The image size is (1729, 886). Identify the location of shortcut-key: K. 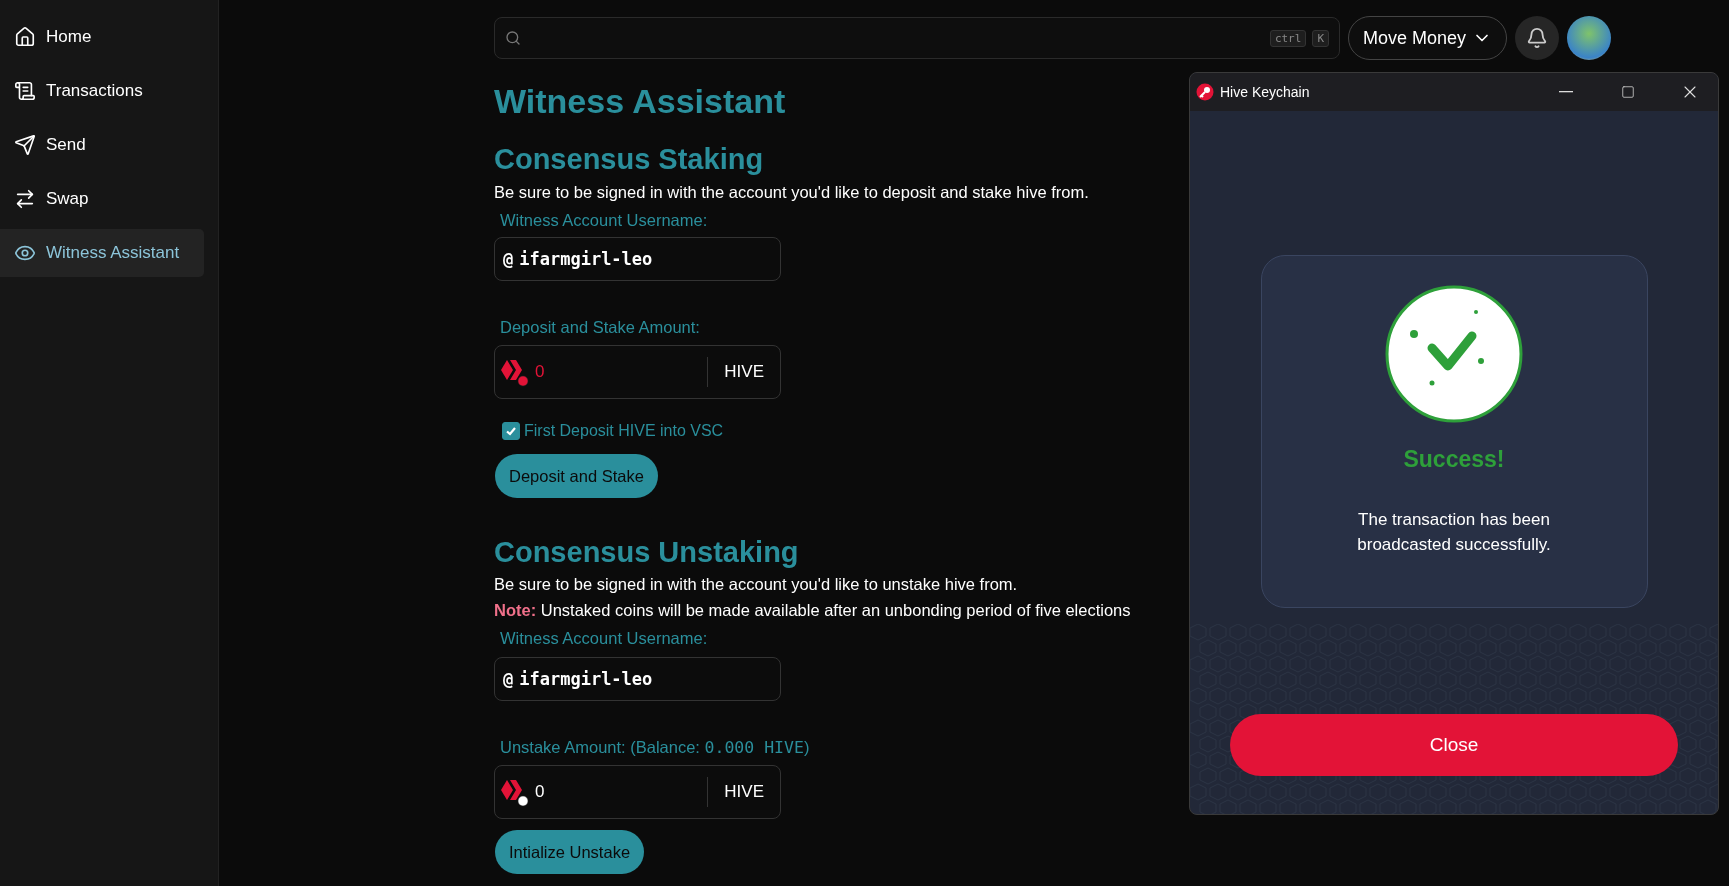
(1320, 38).